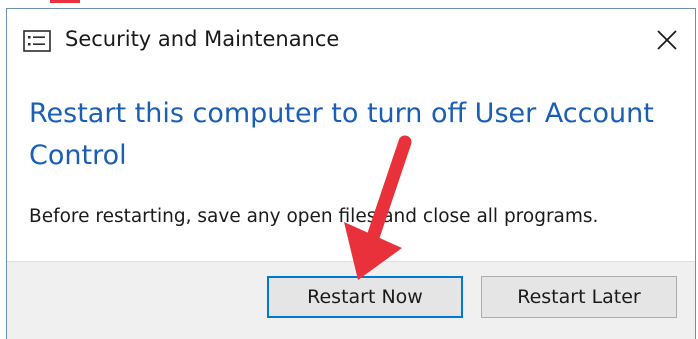  Describe the element at coordinates (579, 297) in the screenshot. I see `restart-later-button: Restart Later` at that location.